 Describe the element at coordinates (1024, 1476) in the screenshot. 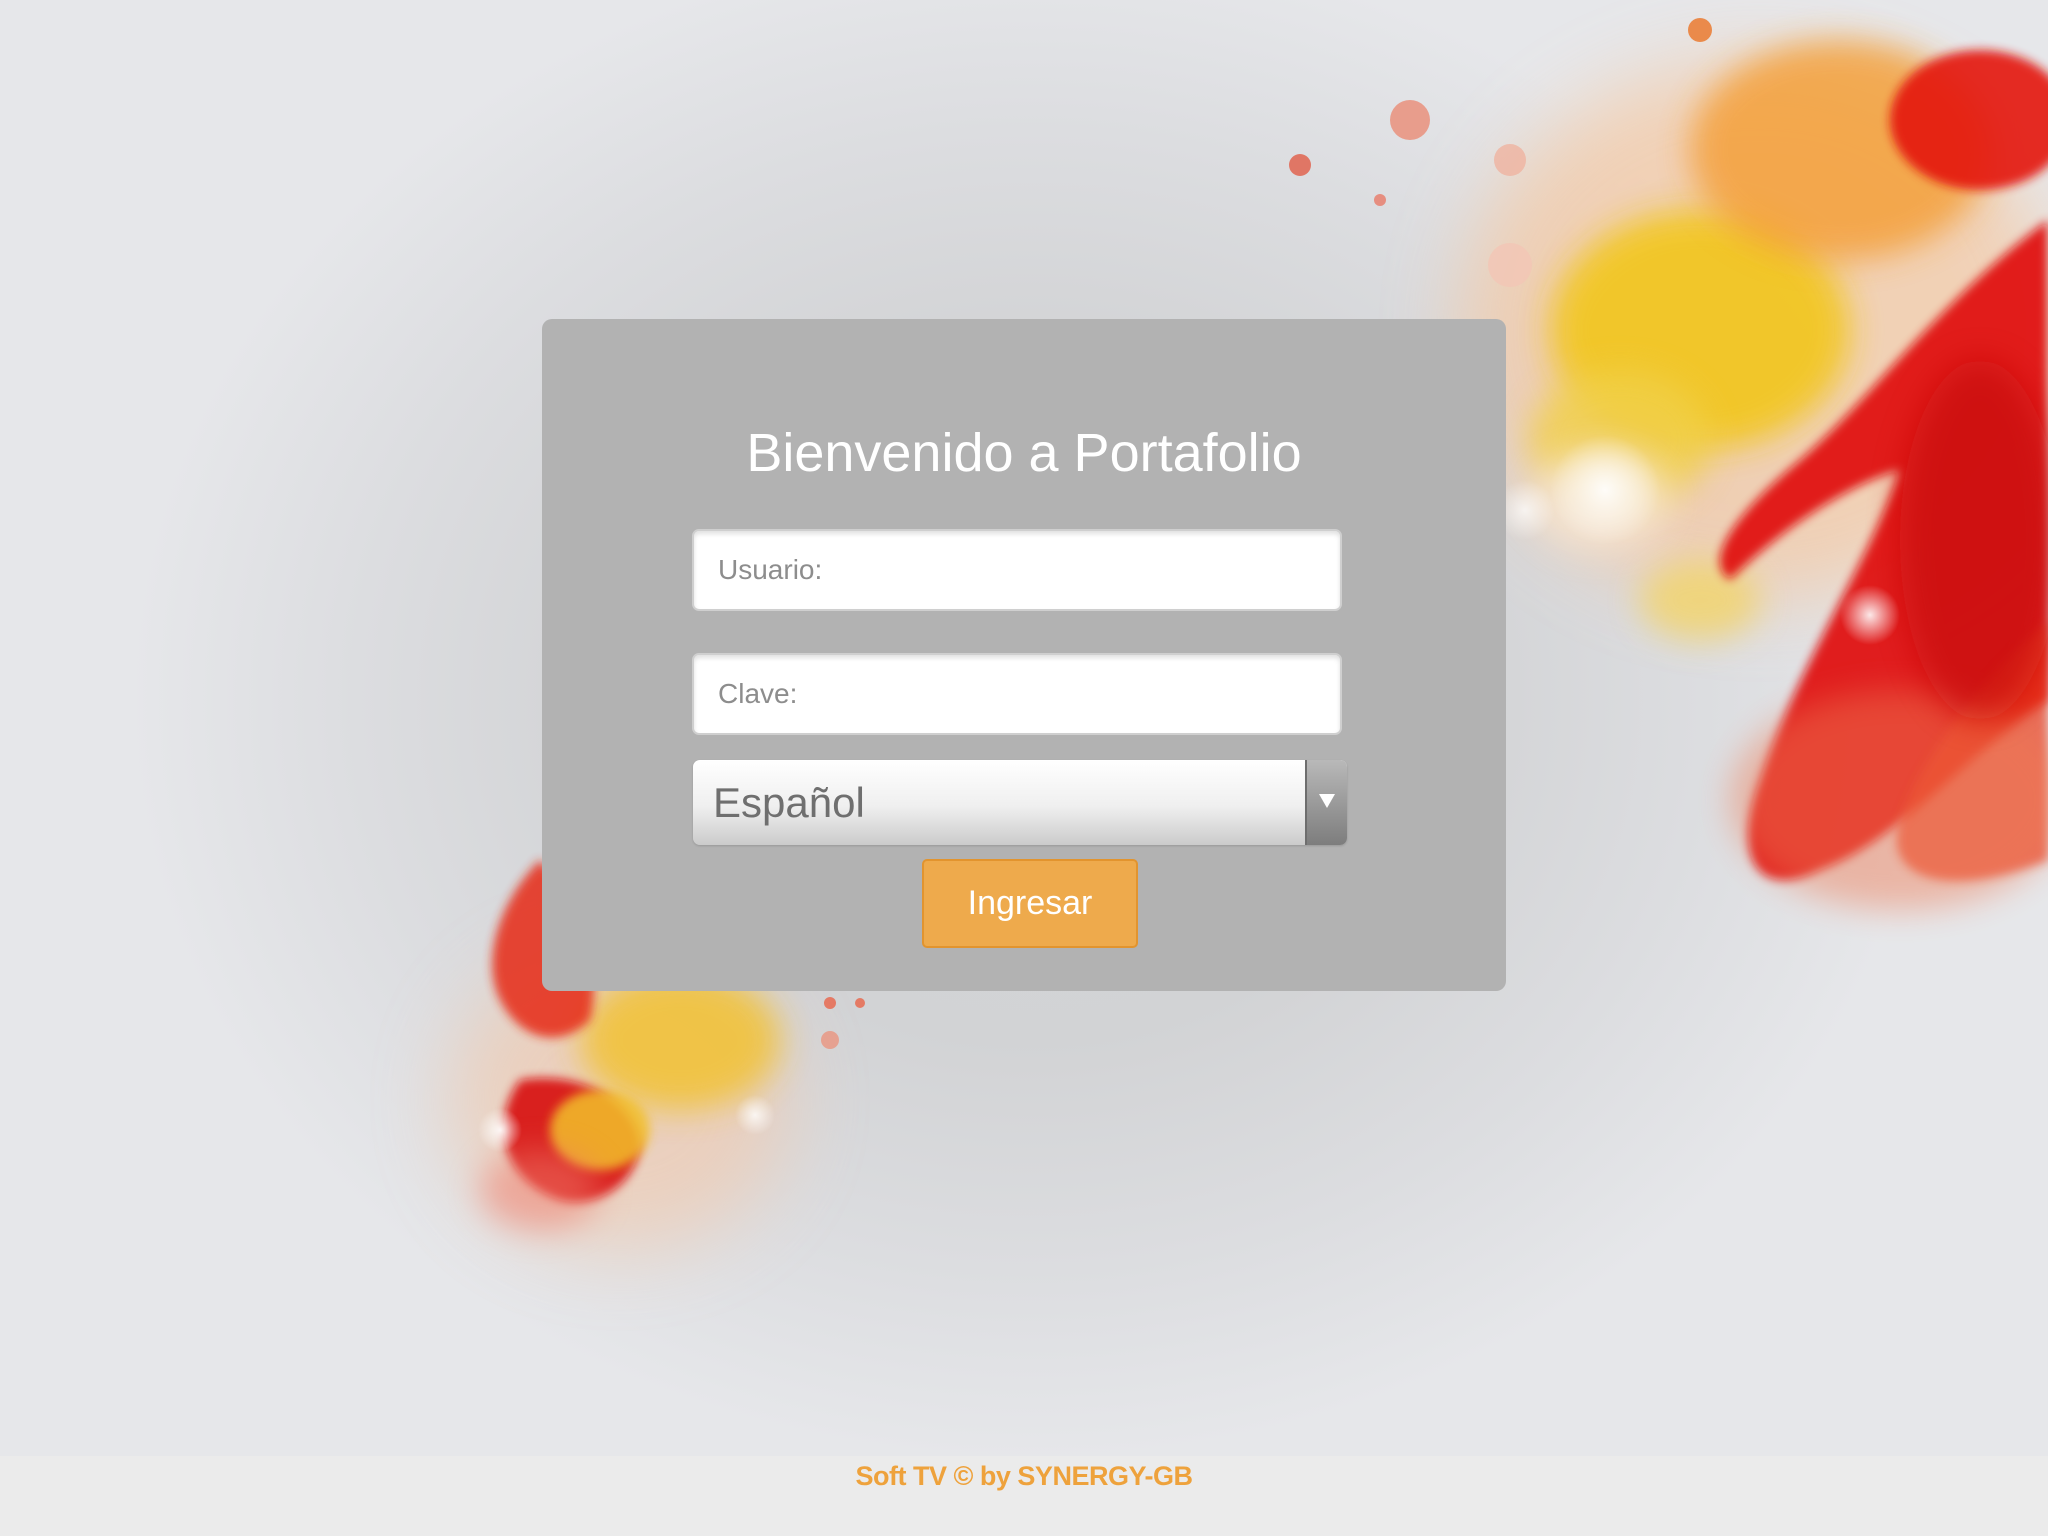

I see `footer-copyright: Soft TV © by SYNERGY-GB` at that location.